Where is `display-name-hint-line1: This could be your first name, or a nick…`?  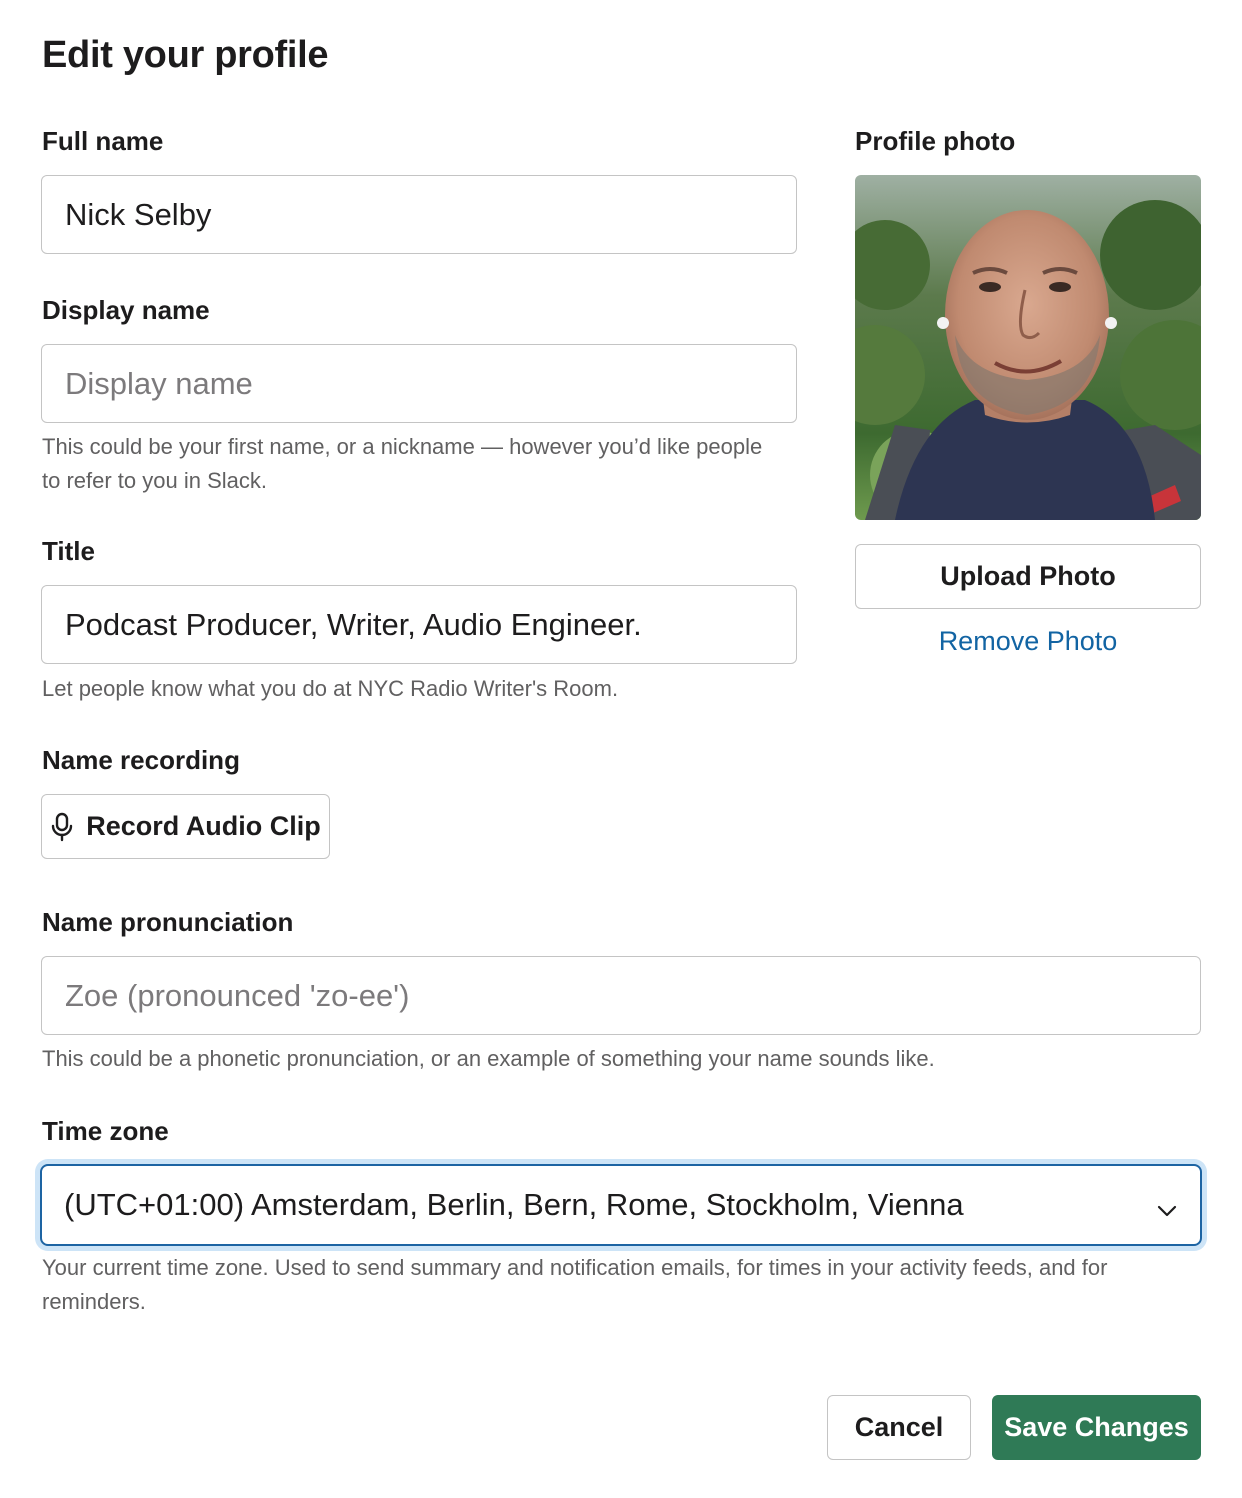 display-name-hint-line1: This could be your first name, or a nick… is located at coordinates (402, 446).